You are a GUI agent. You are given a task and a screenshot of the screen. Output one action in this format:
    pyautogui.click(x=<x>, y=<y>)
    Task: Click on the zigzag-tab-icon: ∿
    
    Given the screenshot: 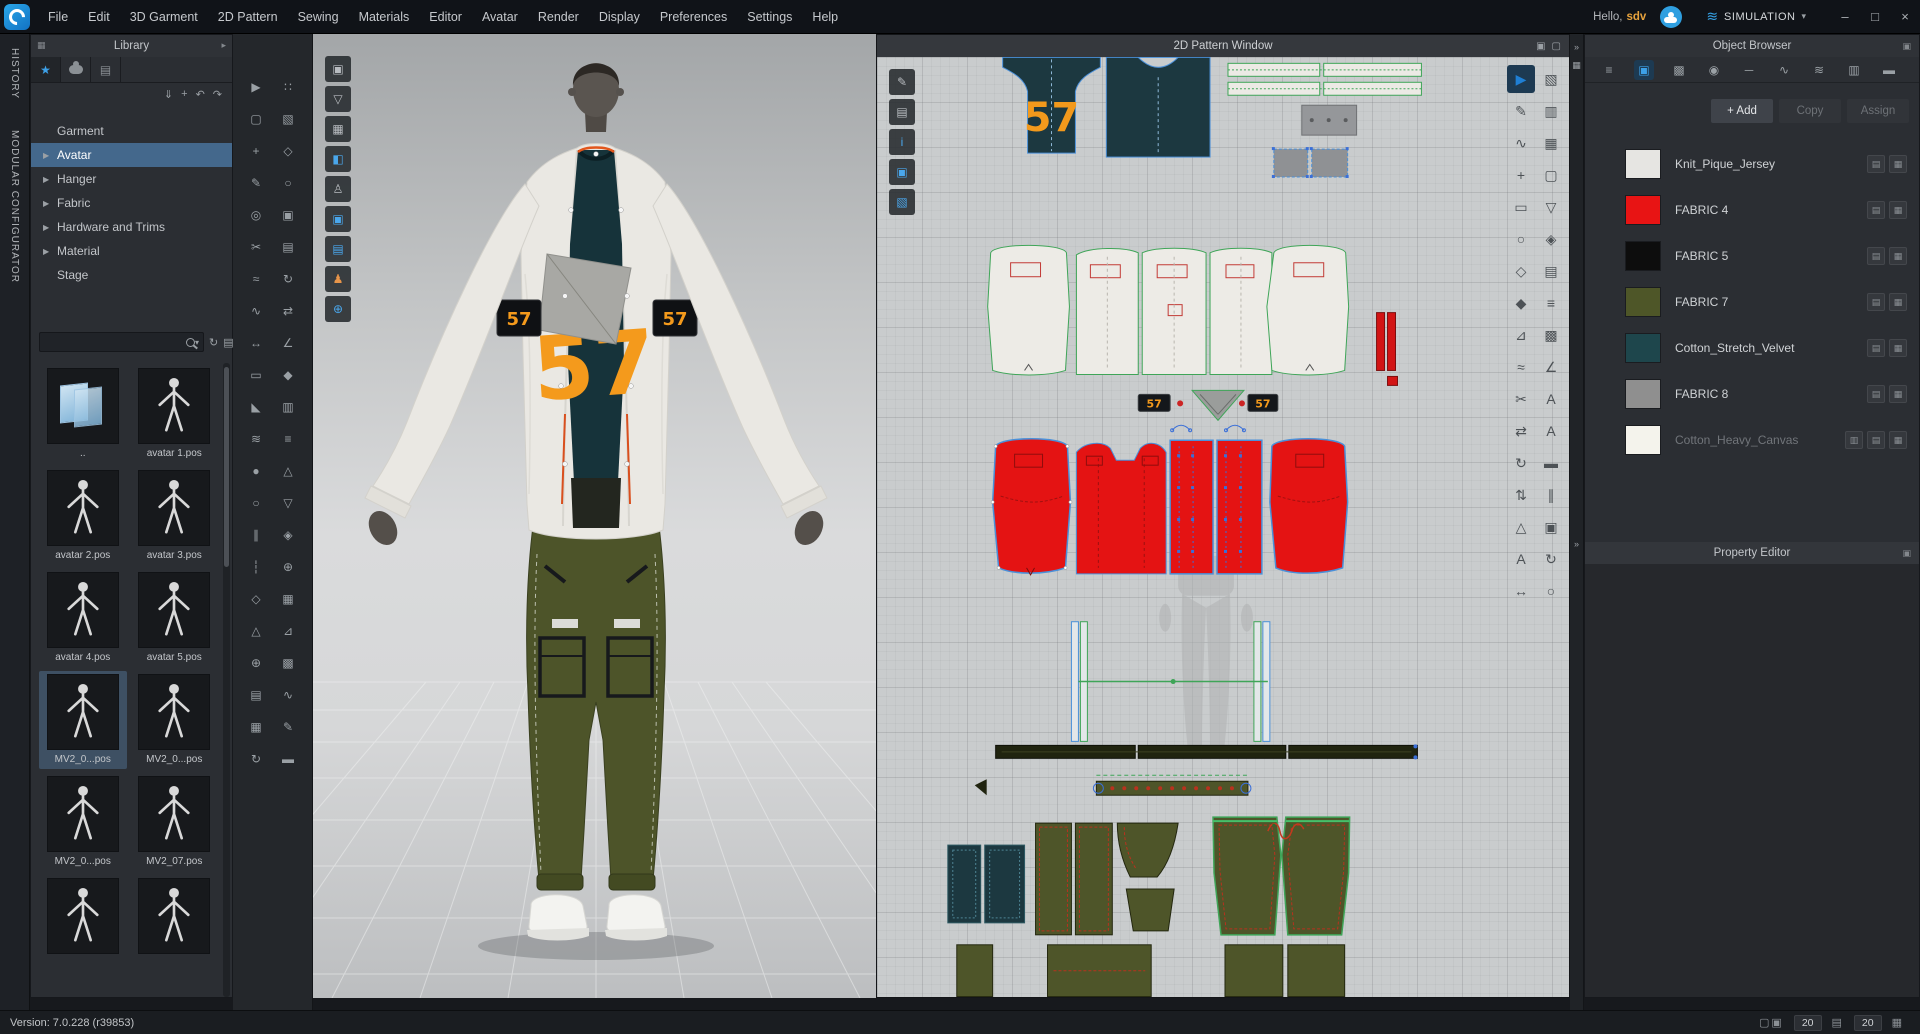 What is the action you would take?
    pyautogui.click(x=1784, y=70)
    